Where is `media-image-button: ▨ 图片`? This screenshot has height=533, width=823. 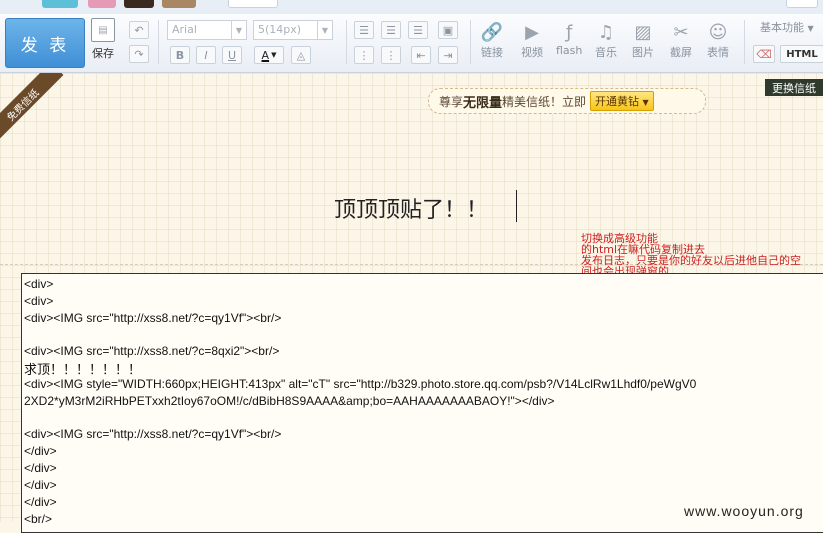
media-image-button: ▨ 图片 is located at coordinates (643, 40).